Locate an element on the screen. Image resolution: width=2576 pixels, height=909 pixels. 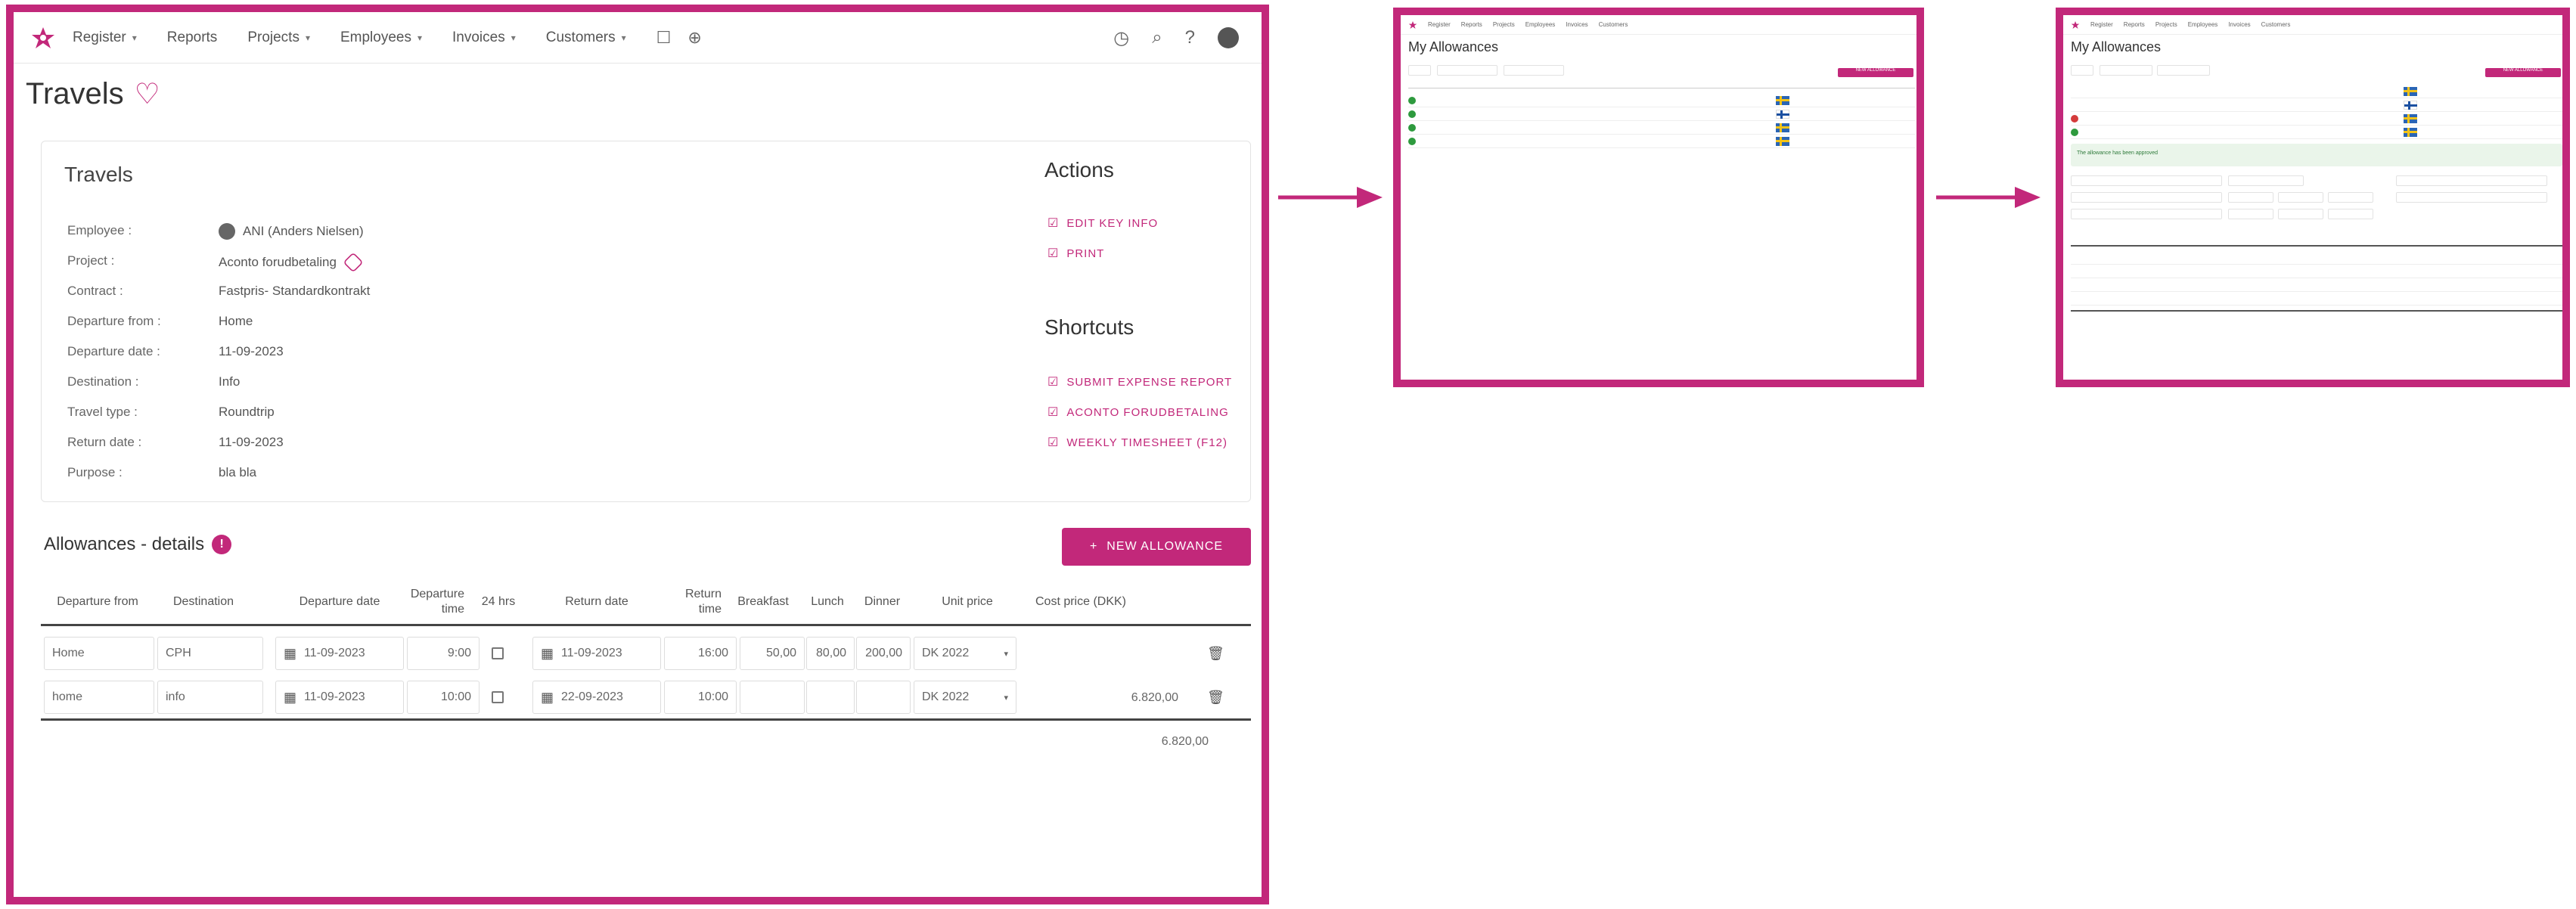
nav-register: Register ▾ is located at coordinates (105, 37).